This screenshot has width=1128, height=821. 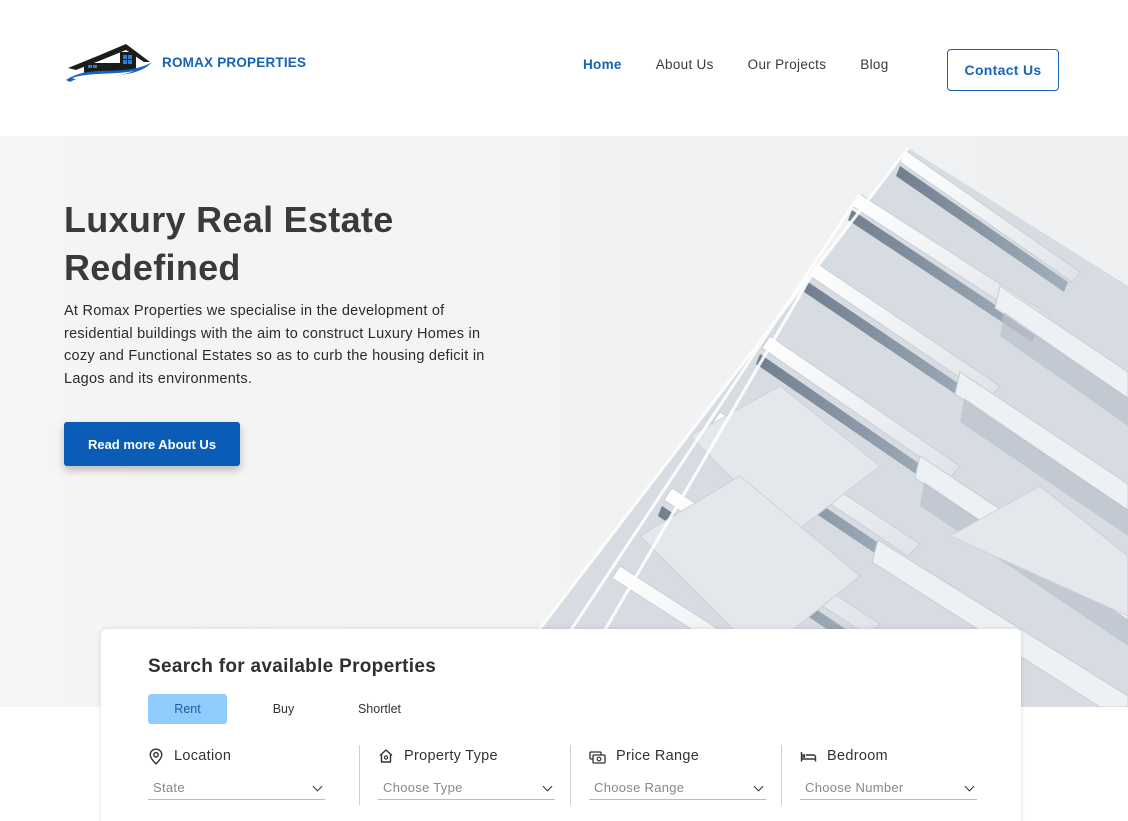 What do you see at coordinates (386, 756) in the screenshot?
I see `house-icon` at bounding box center [386, 756].